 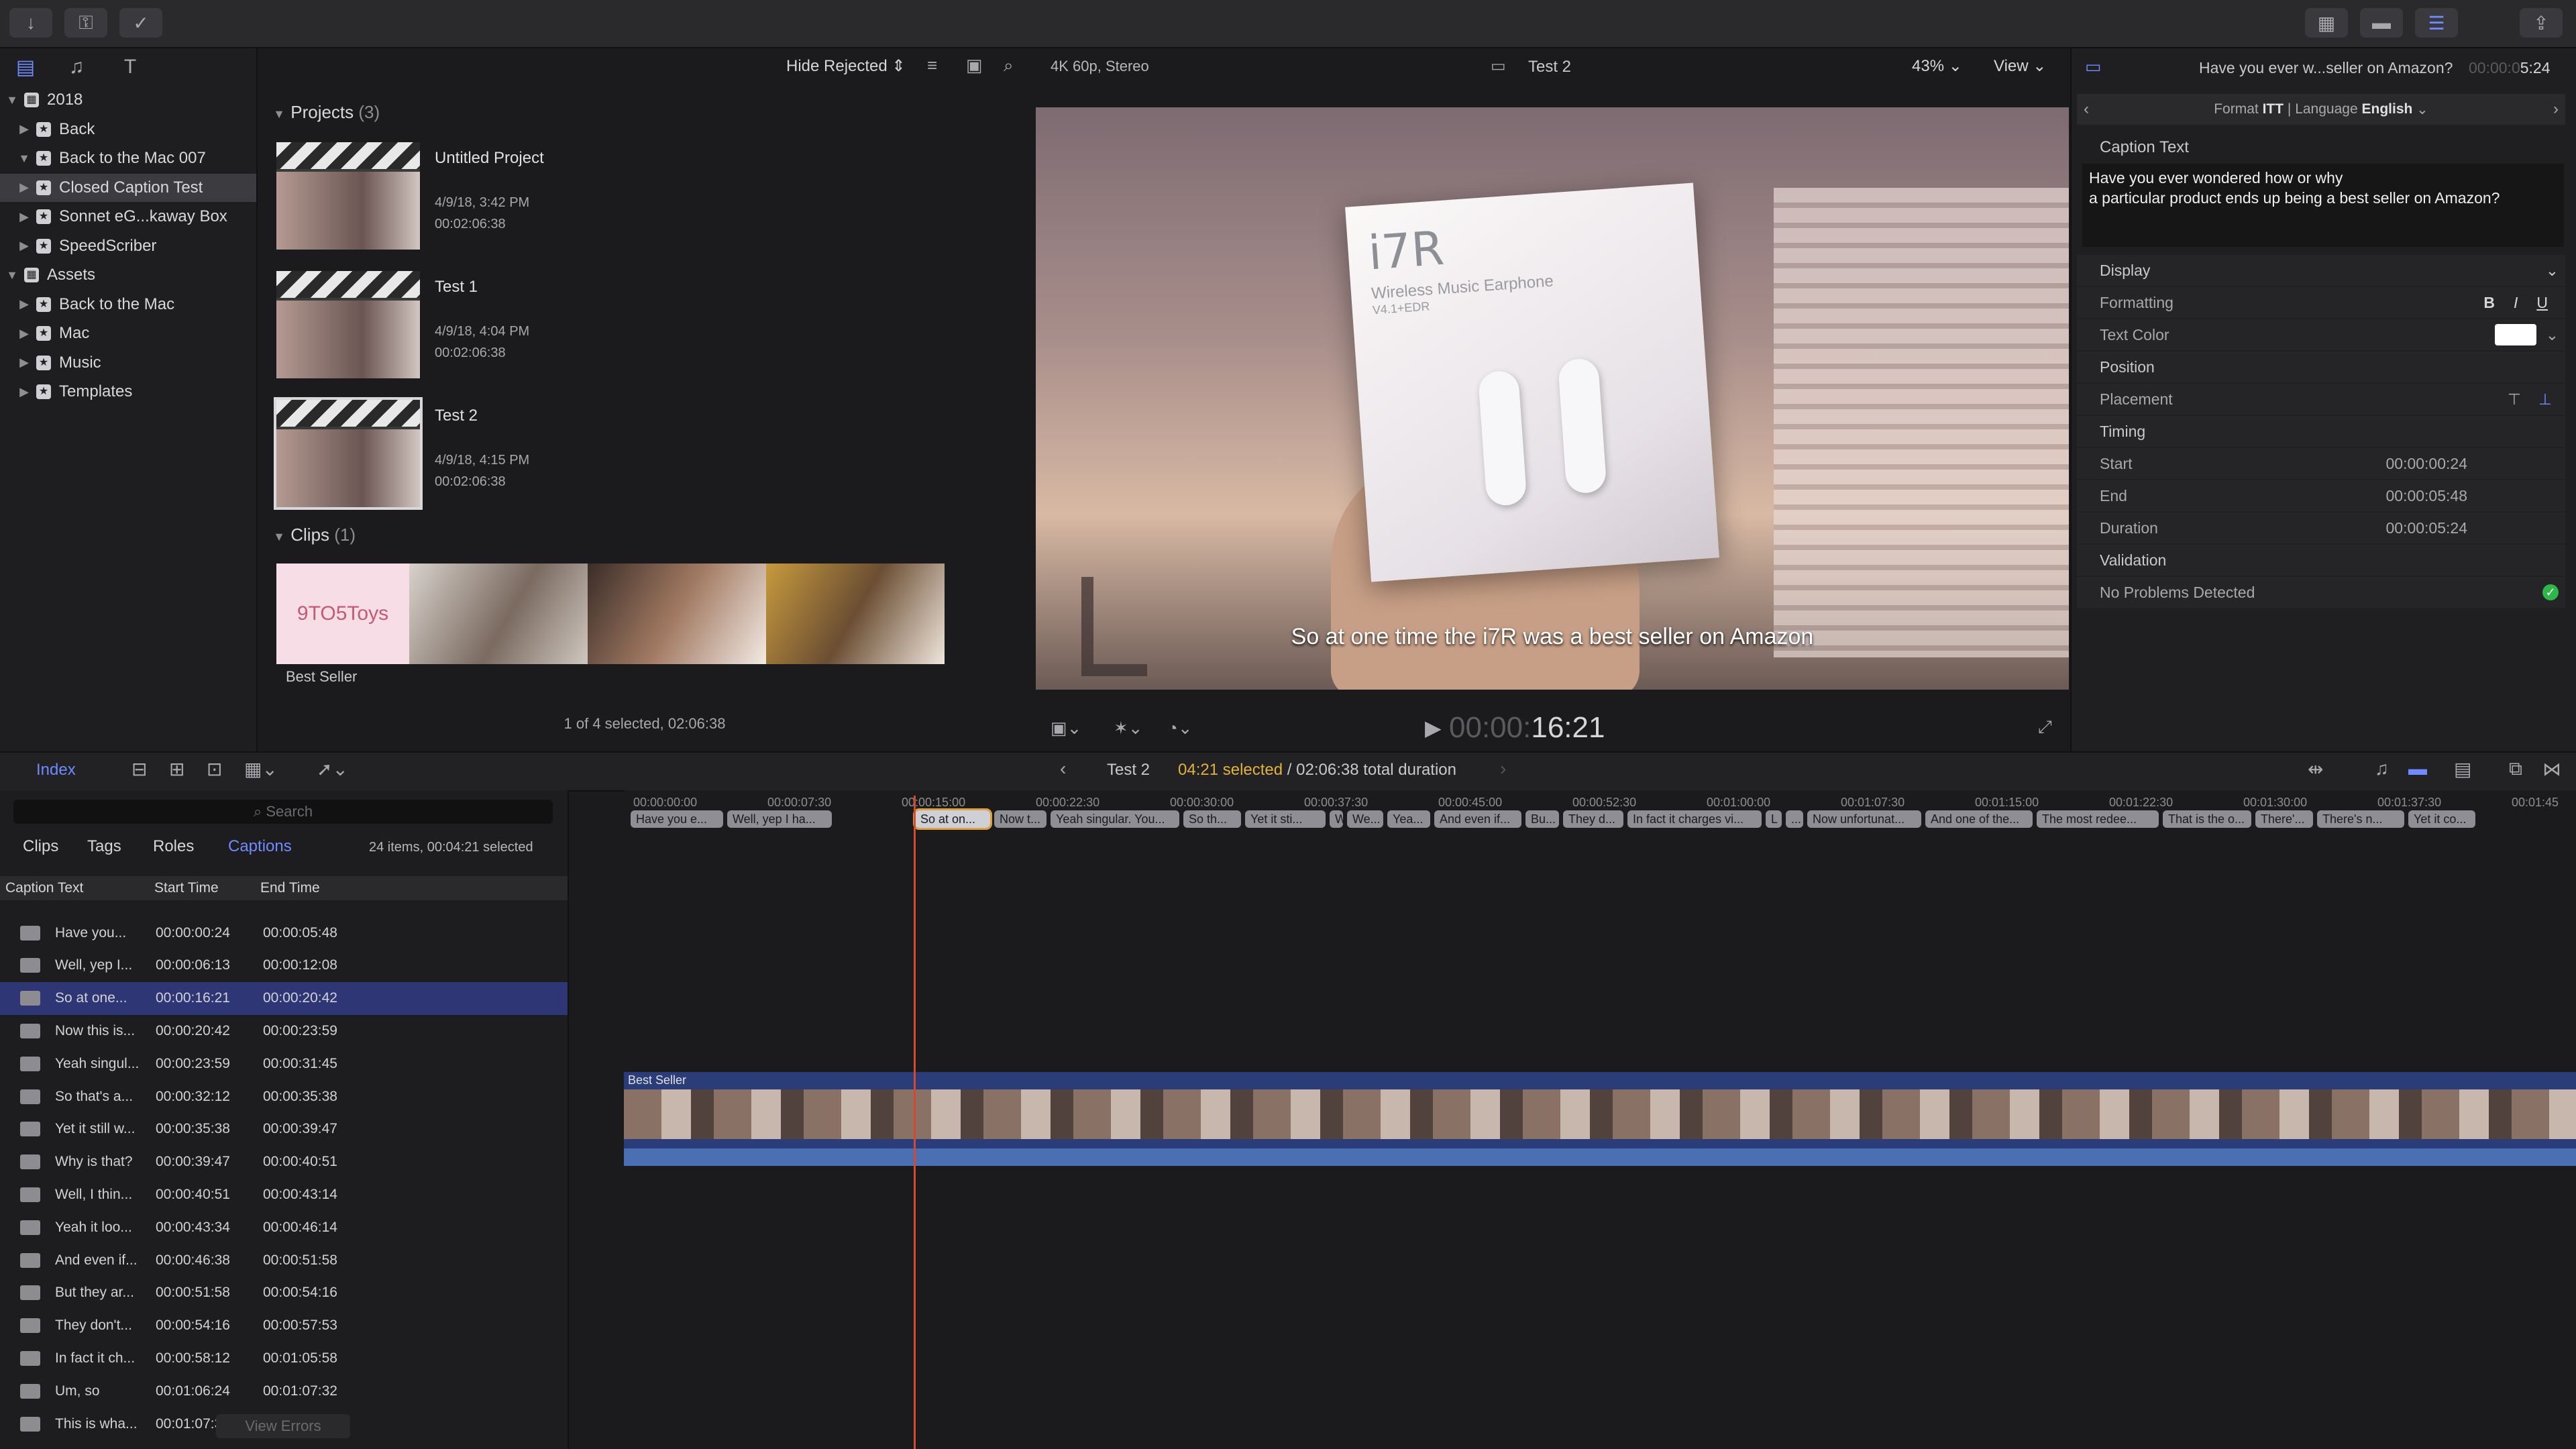 What do you see at coordinates (2515, 769) in the screenshot?
I see `clip-appearance-icon: ⧉` at bounding box center [2515, 769].